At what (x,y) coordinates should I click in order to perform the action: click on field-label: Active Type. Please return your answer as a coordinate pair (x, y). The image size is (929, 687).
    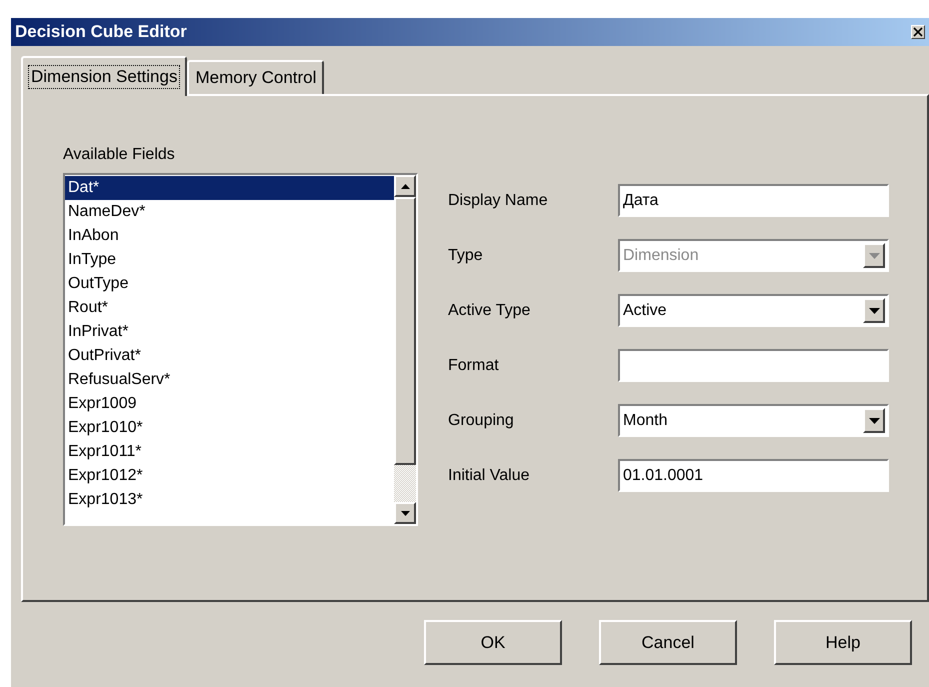
    Looking at the image, I should click on (490, 311).